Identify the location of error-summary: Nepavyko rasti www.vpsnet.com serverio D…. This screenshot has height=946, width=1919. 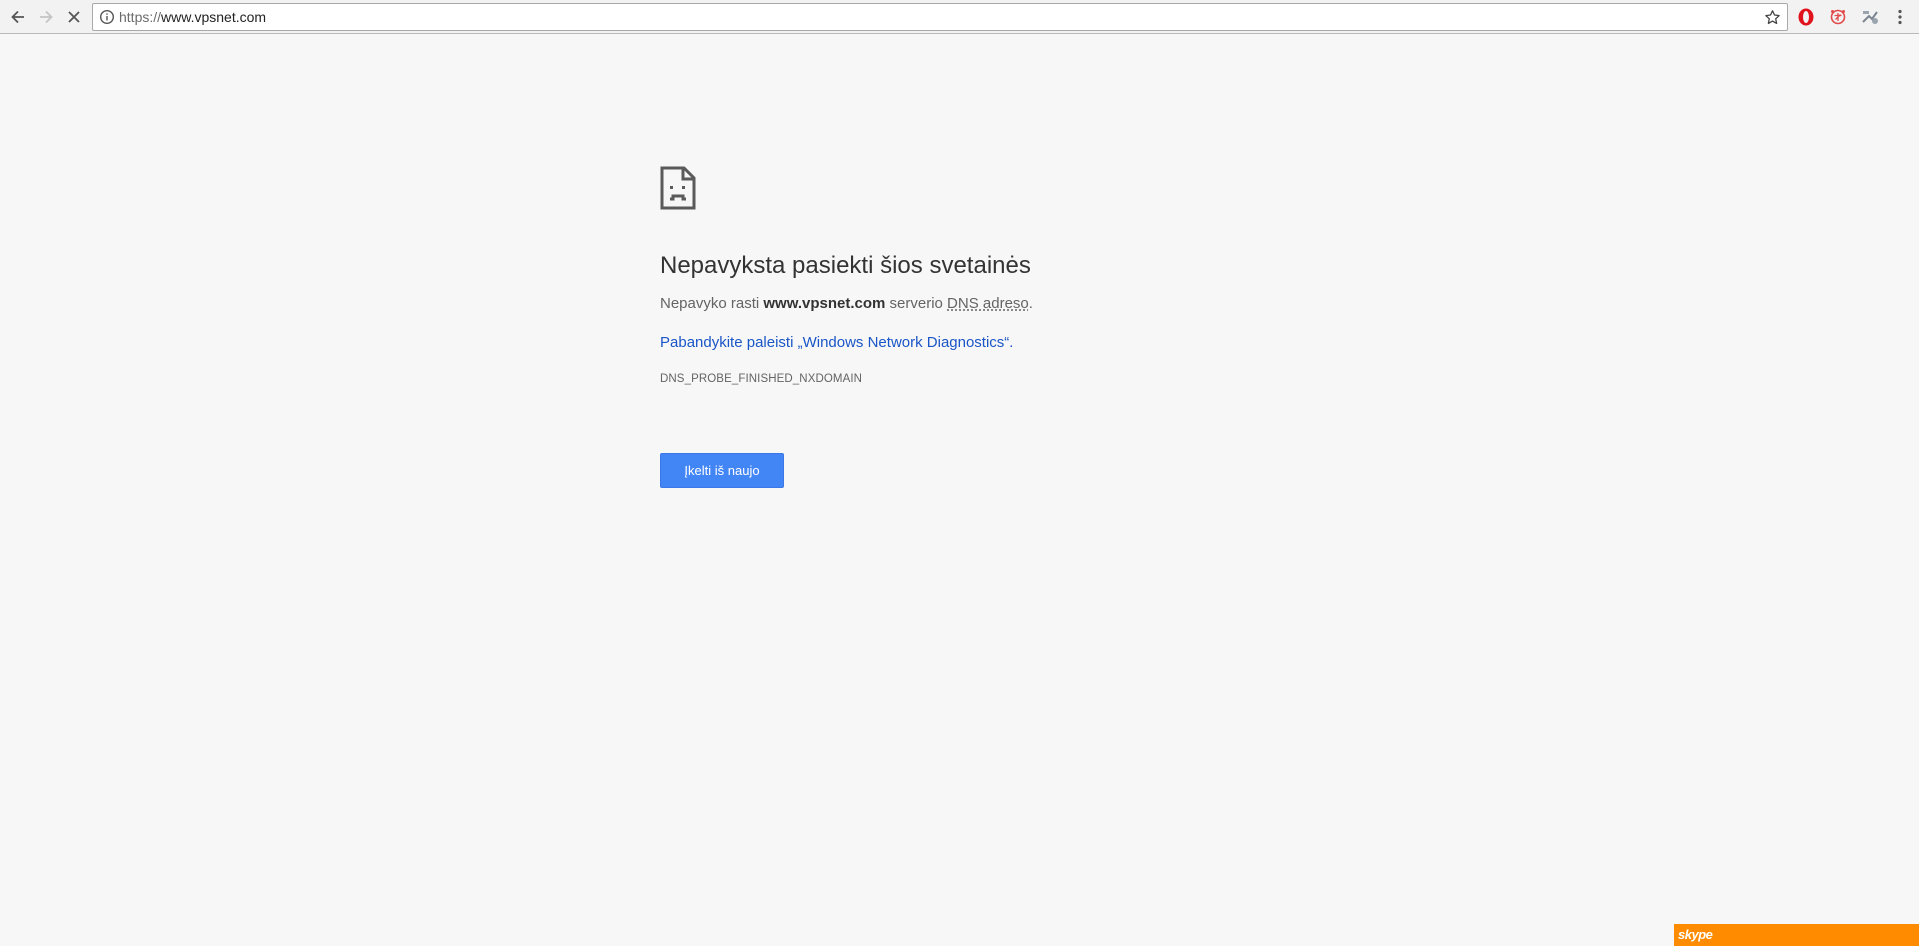
(980, 304).